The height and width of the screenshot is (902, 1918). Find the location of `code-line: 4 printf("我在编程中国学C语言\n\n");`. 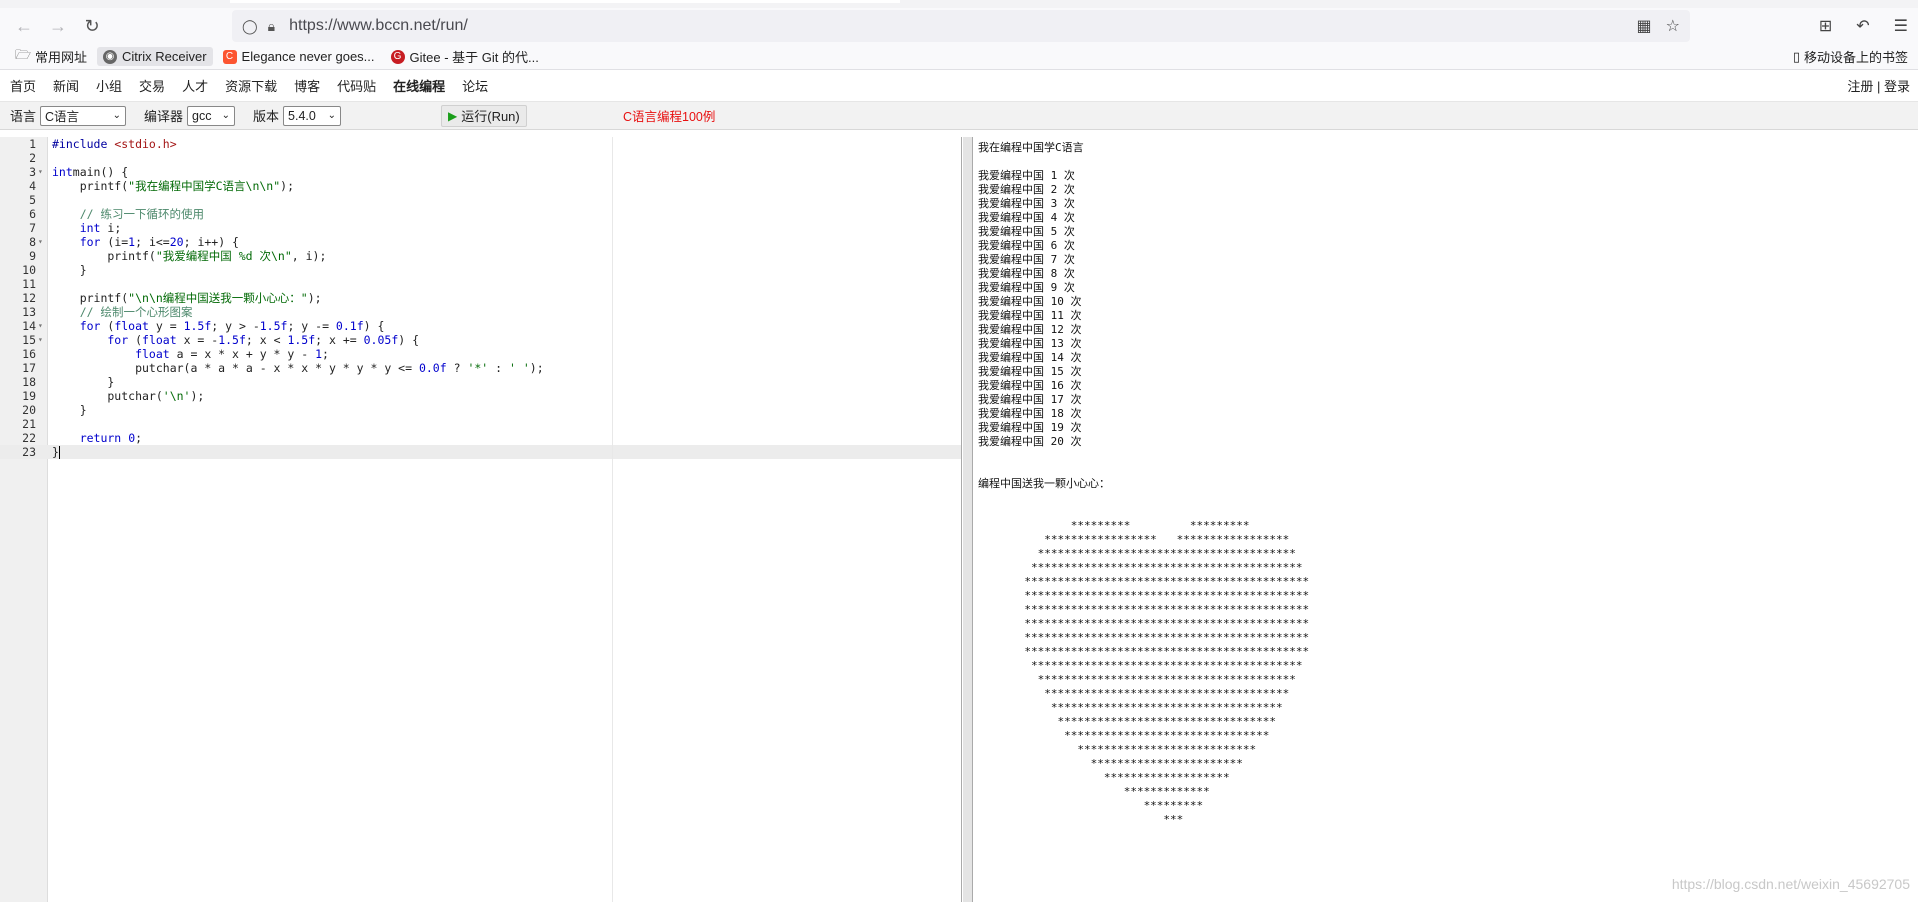

code-line: 4 printf("我在编程中国学C语言\n\n"); is located at coordinates (480, 186).